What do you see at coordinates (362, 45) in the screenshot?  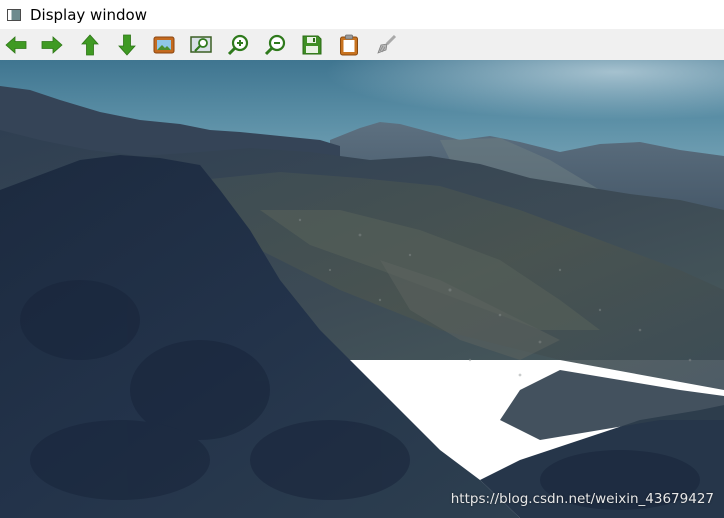 I see `toolbar` at bounding box center [362, 45].